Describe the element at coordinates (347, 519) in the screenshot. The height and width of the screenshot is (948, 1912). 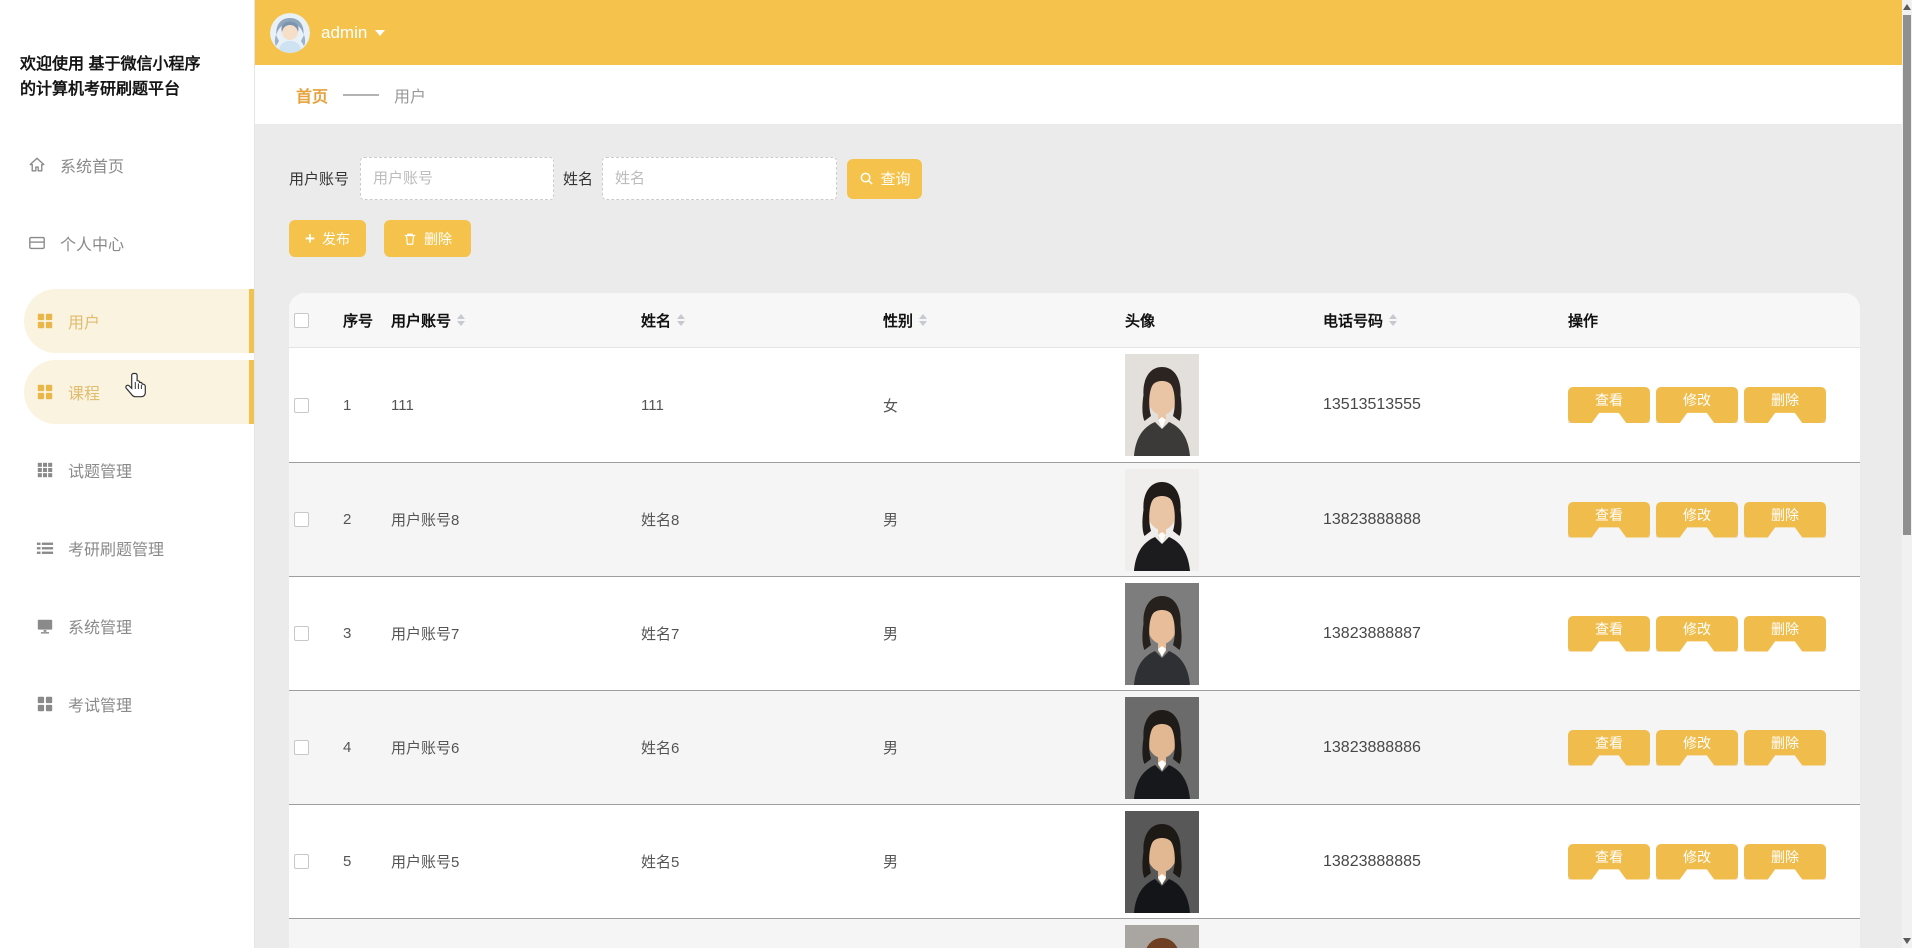
I see `cell-index: 2` at that location.